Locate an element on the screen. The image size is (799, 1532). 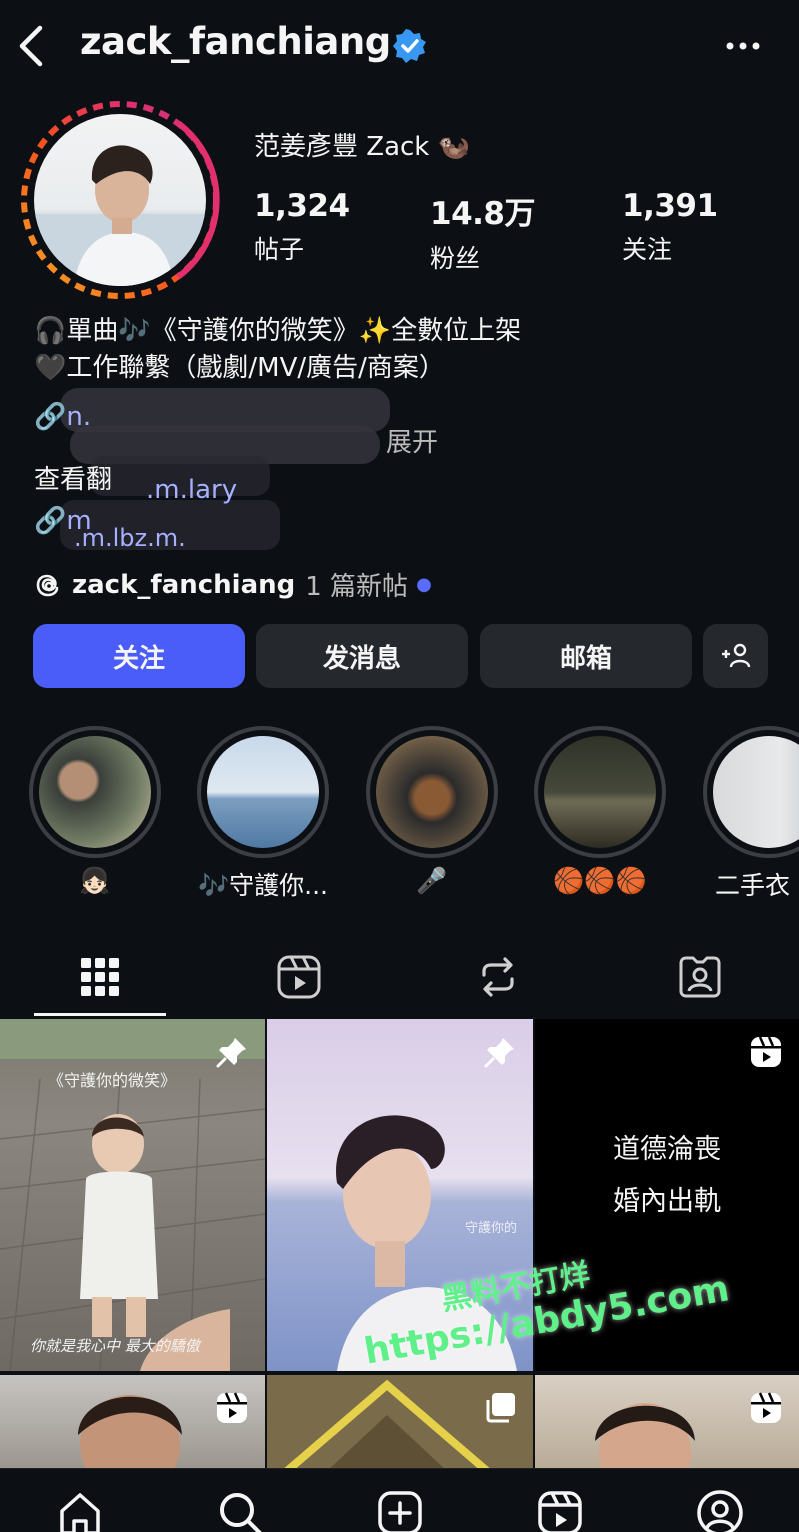
grid-post: 《守護你的微笑》 你就是我心中 最大的驕傲 is located at coordinates (132, 1195).